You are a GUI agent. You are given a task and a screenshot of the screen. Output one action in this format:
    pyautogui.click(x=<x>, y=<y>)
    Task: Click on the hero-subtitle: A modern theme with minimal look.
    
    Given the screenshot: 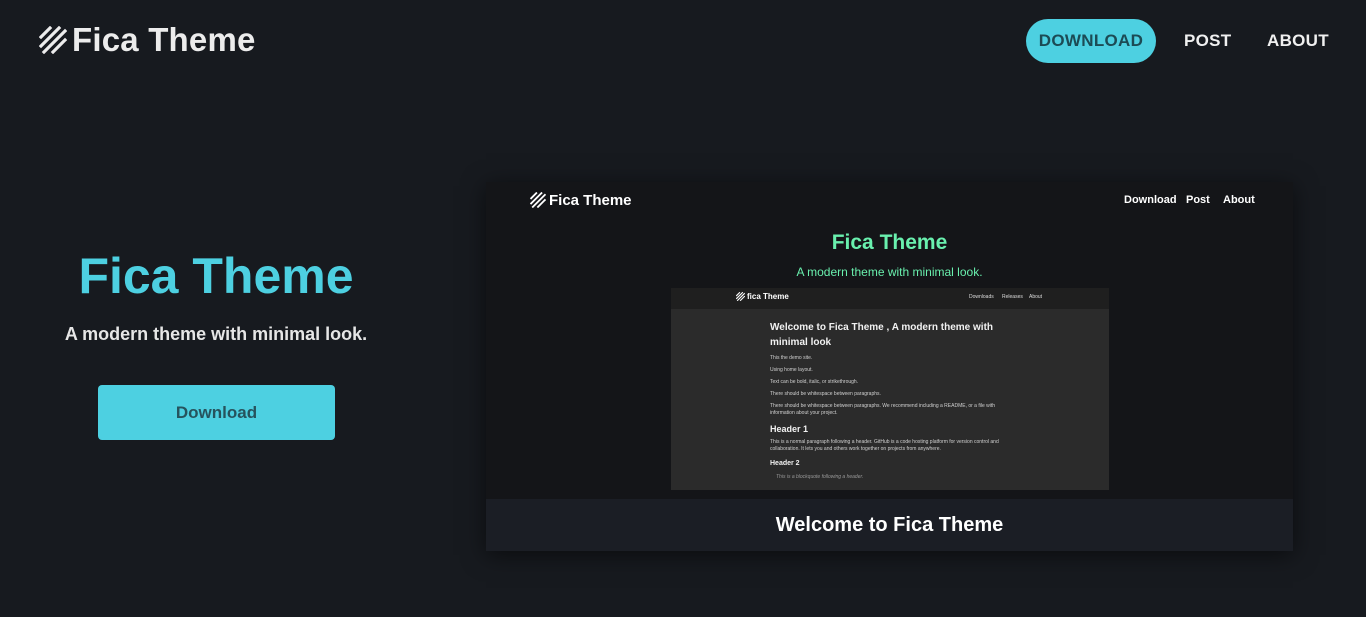 What is the action you would take?
    pyautogui.click(x=216, y=334)
    